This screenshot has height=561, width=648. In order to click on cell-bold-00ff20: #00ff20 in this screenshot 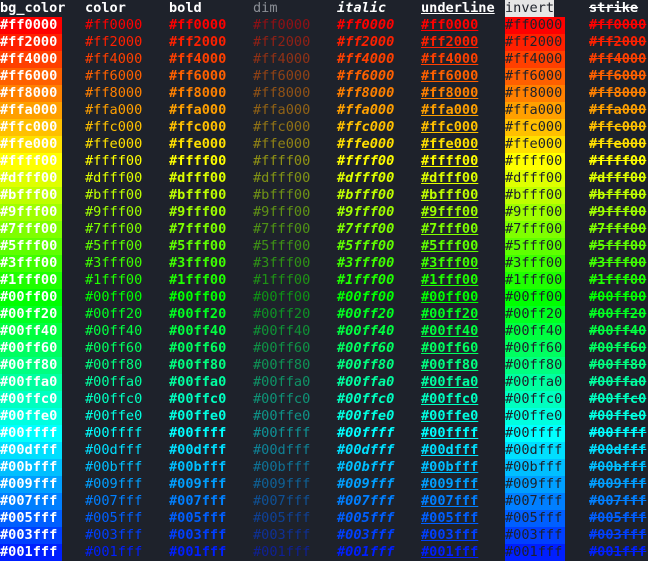, I will do `click(198, 314)`.